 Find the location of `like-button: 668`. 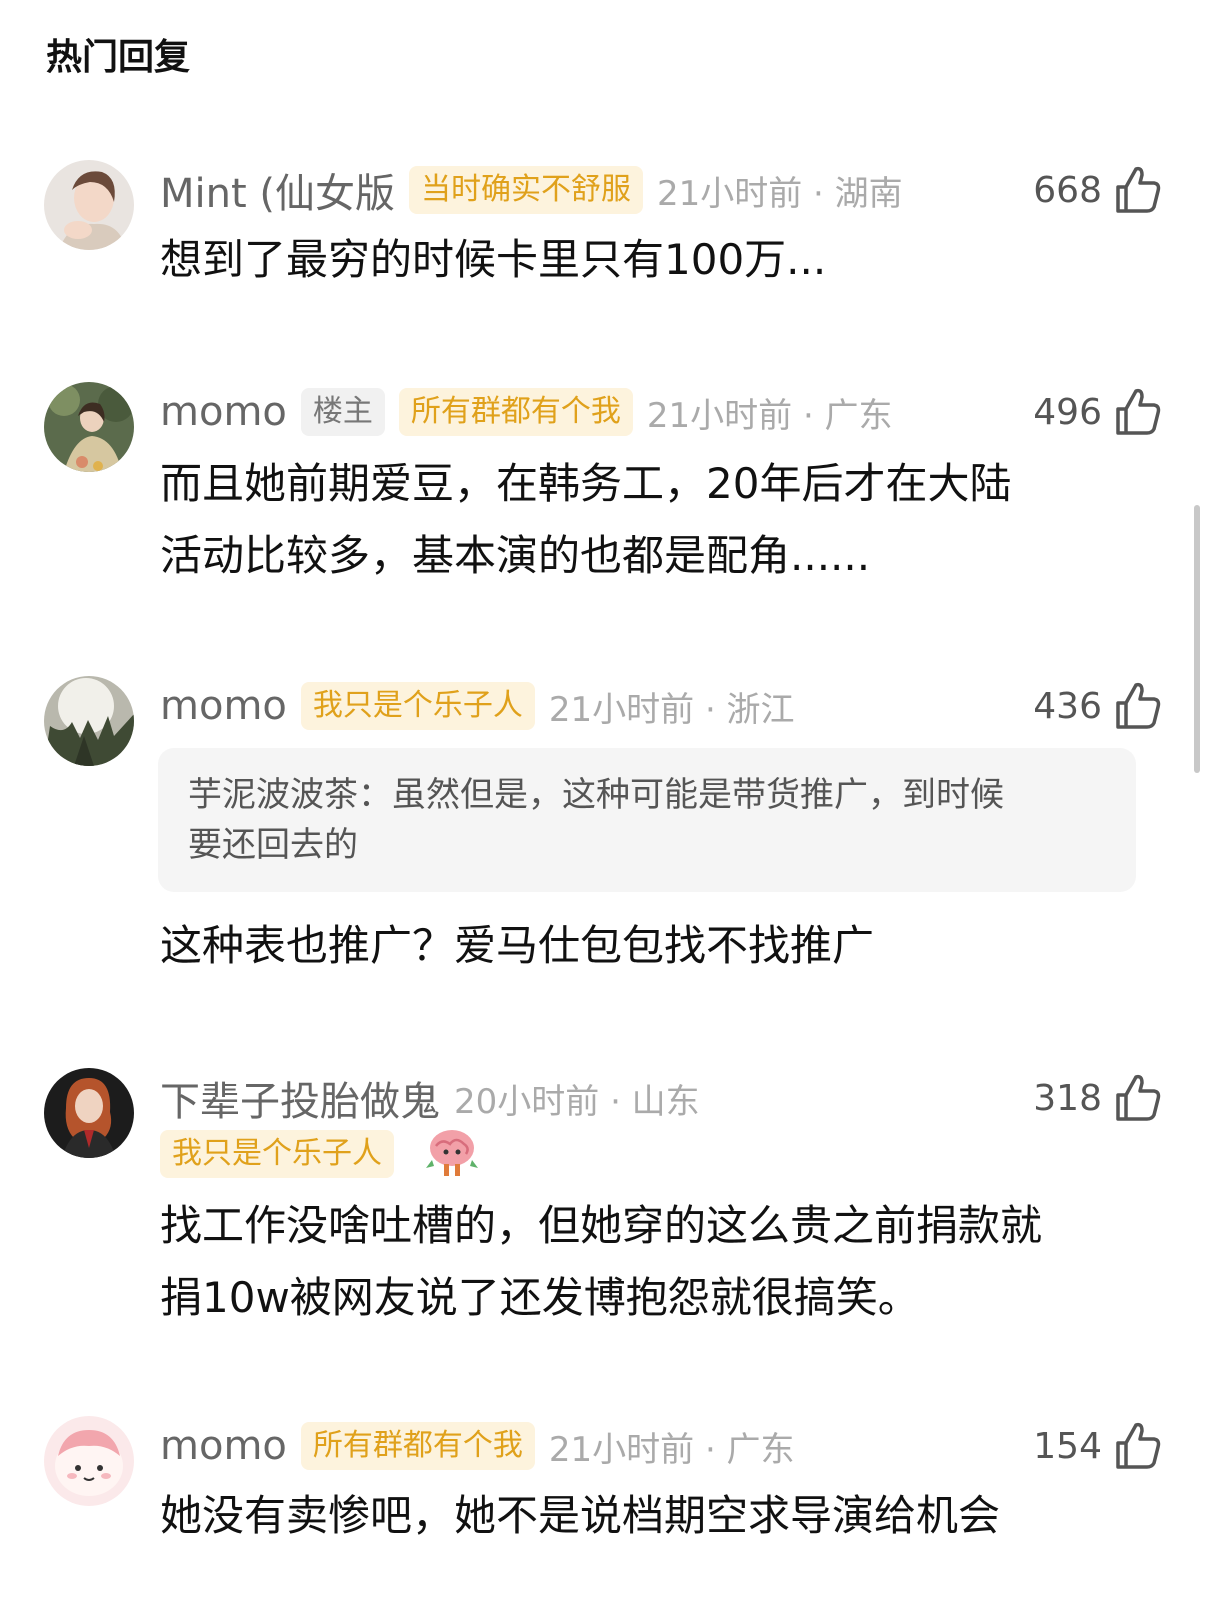

like-button: 668 is located at coordinates (1097, 190).